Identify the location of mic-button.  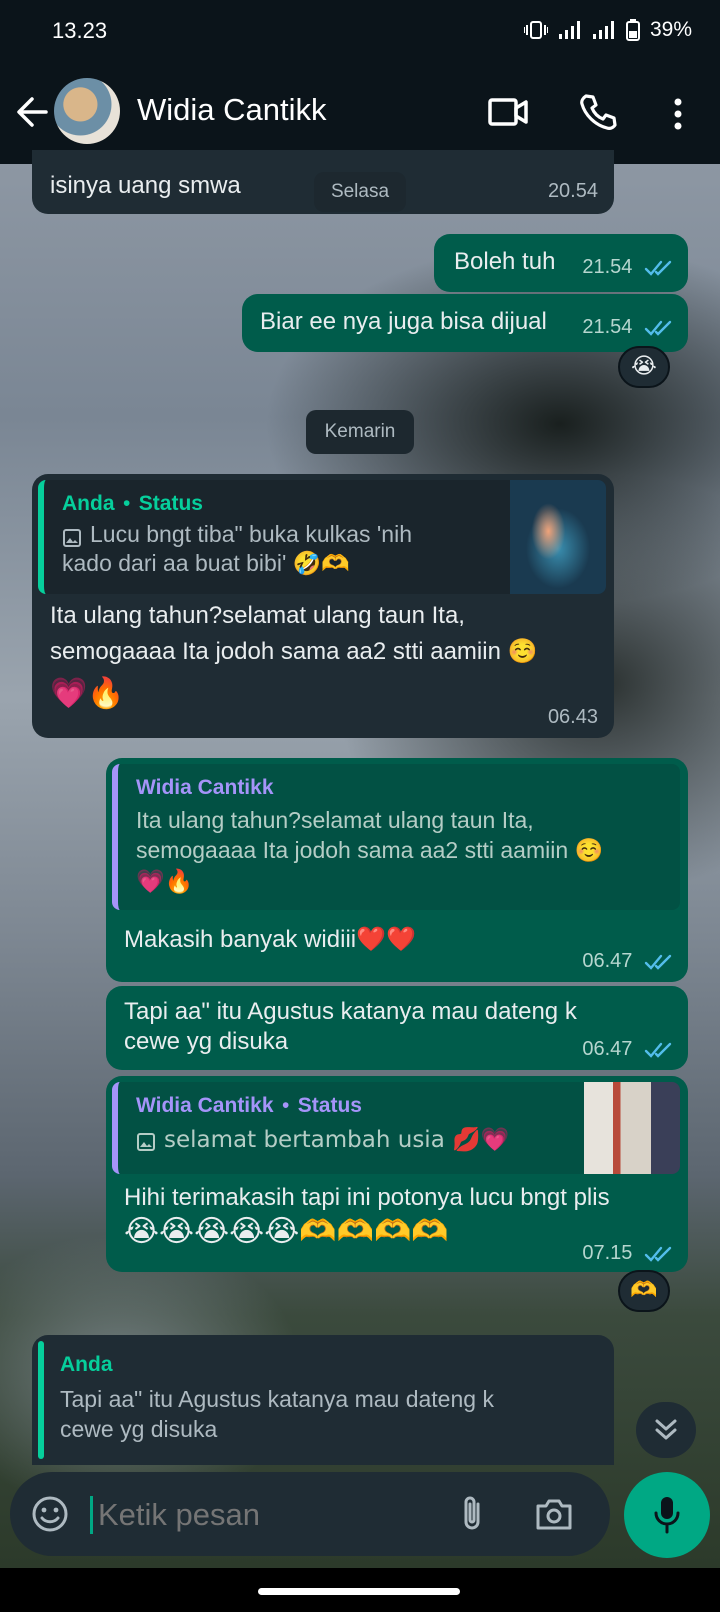
(667, 1515).